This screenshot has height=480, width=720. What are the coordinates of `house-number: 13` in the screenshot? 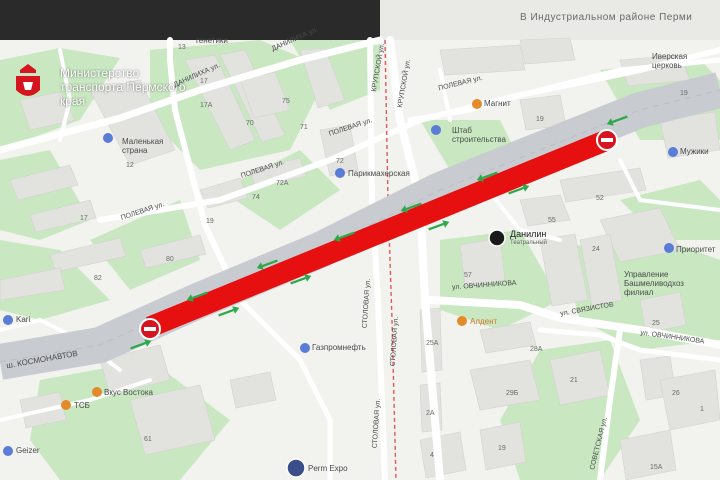 It's located at (182, 47).